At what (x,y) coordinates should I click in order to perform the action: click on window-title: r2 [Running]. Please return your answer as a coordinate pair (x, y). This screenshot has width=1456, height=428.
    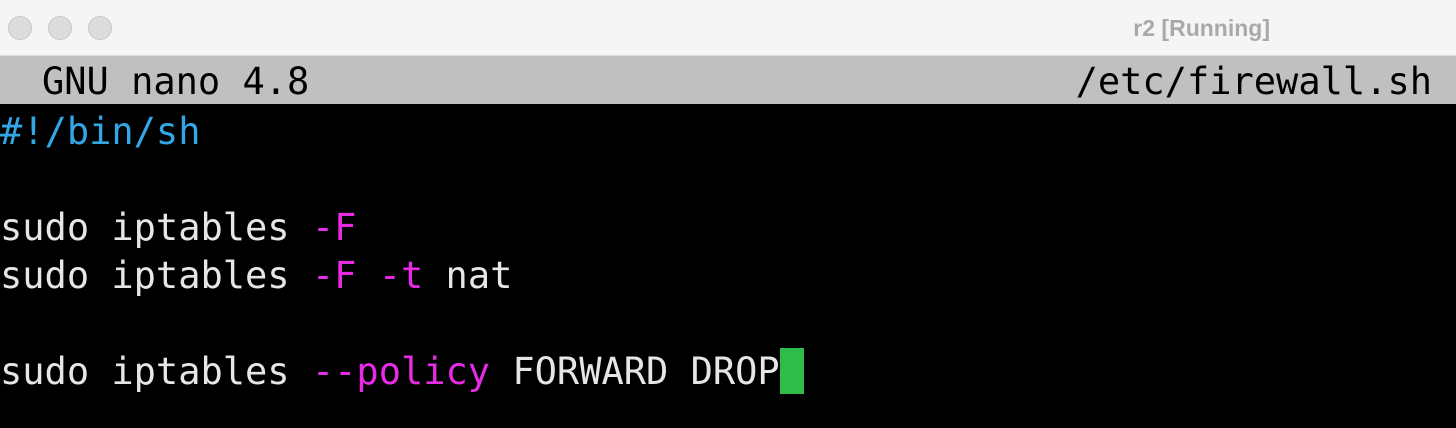
    Looking at the image, I should click on (1201, 28).